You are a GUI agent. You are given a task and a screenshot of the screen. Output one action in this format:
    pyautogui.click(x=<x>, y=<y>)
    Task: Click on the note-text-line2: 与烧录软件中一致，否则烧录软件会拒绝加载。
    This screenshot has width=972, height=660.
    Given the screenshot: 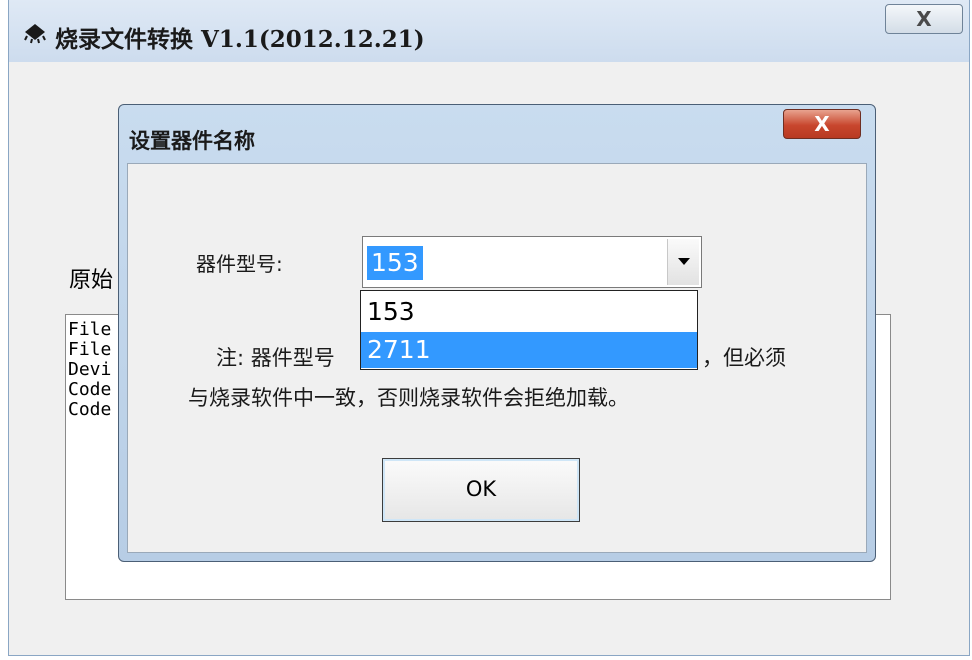 What is the action you would take?
    pyautogui.click(x=408, y=398)
    